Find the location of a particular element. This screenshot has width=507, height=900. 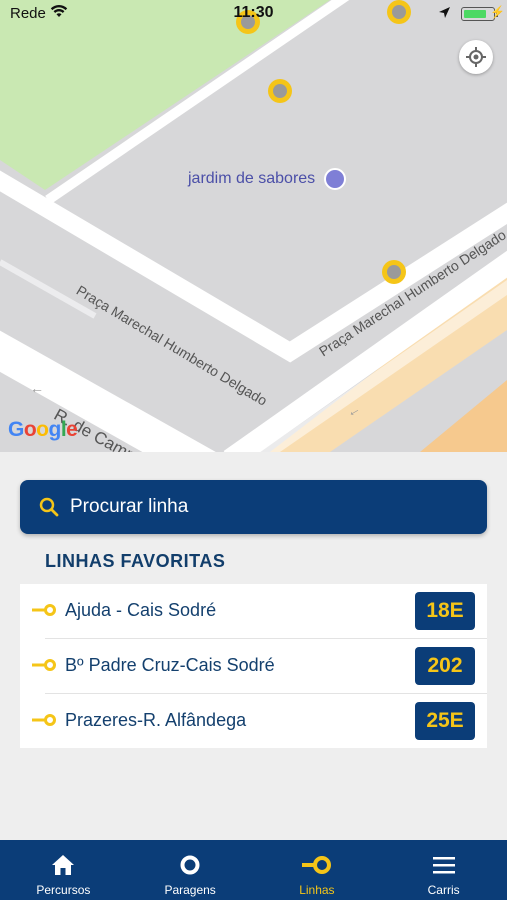

status-bar: Rede 11:30 ⚡ is located at coordinates (253, 14).